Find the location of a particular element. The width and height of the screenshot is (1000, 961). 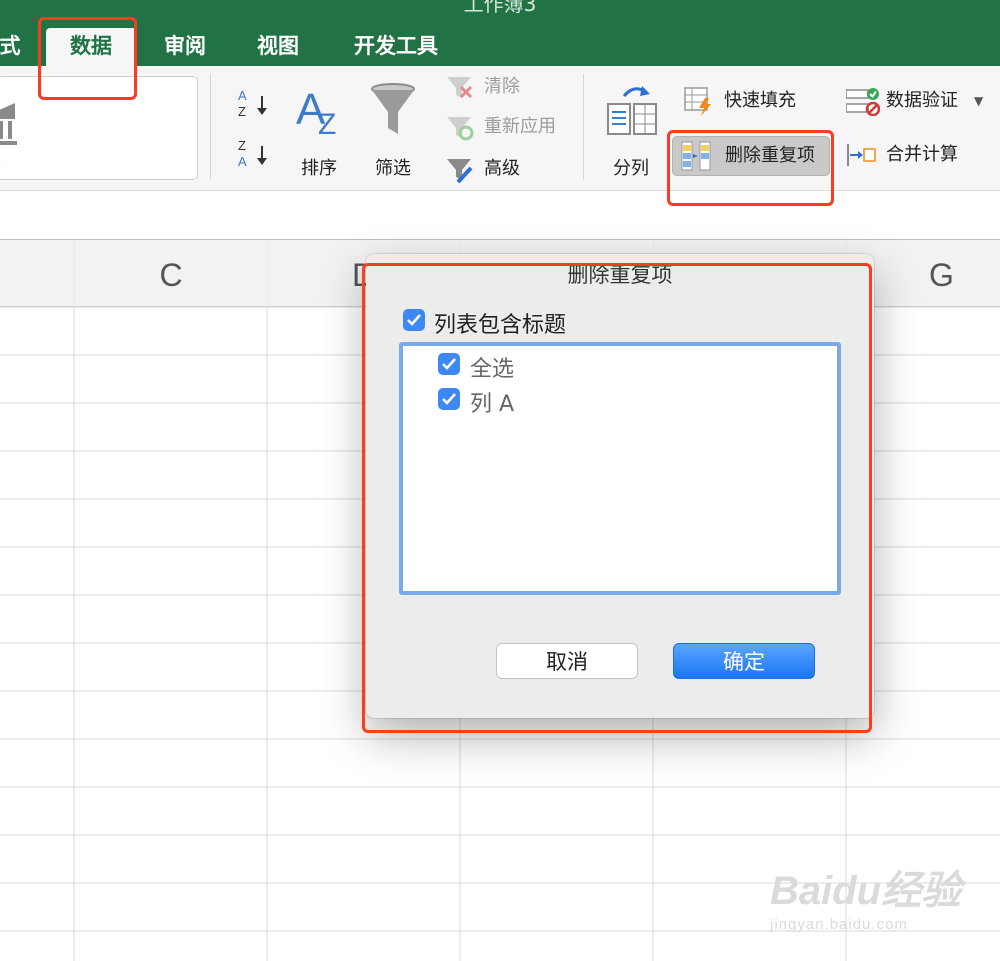

reapply-icon is located at coordinates (460, 129).